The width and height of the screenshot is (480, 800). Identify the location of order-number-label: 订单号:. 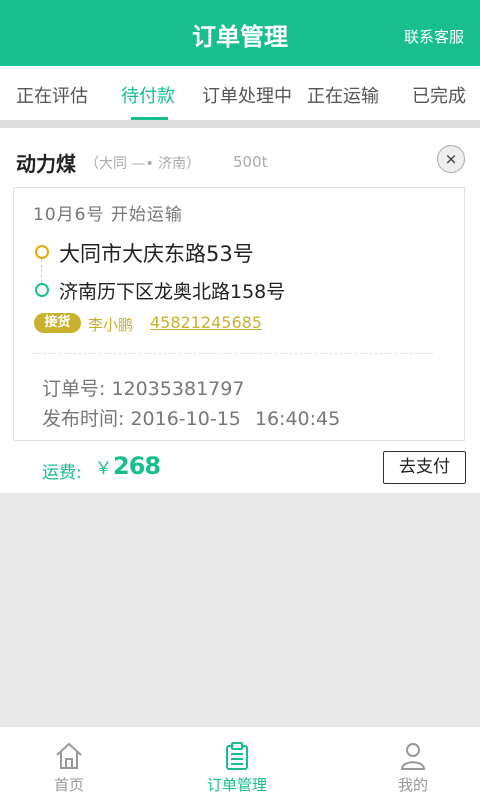
(74, 389).